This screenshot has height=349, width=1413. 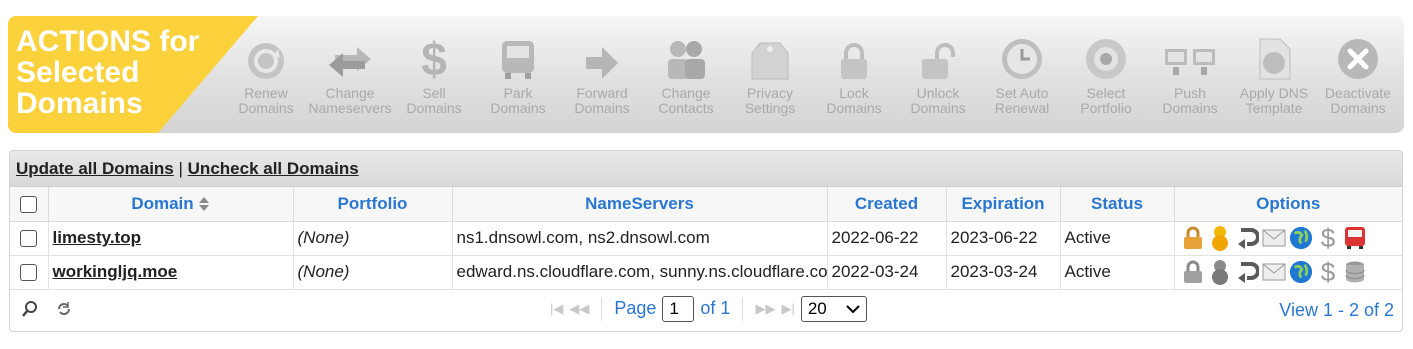 What do you see at coordinates (115, 271) in the screenshot?
I see `domain-link: workingljq.moe` at bounding box center [115, 271].